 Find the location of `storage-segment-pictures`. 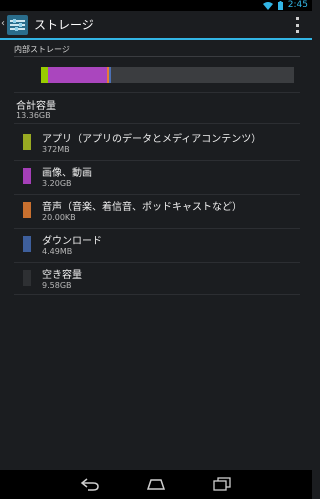

storage-segment-pictures is located at coordinates (77, 75).